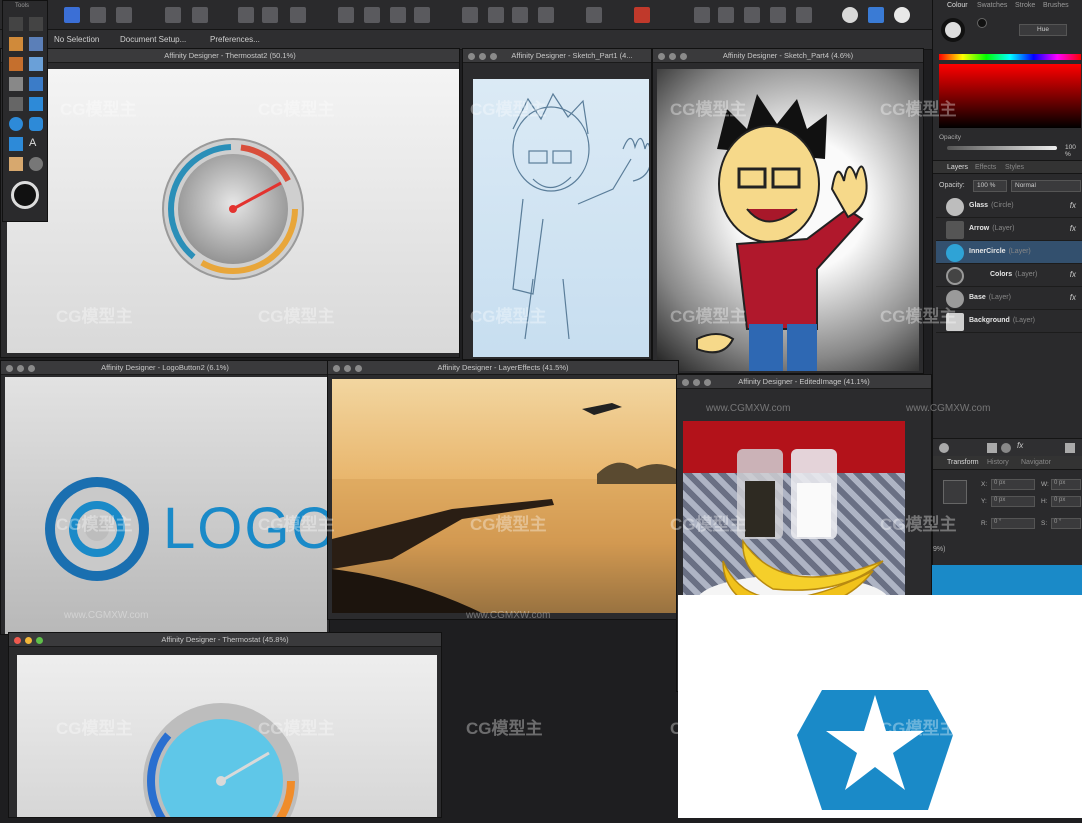 The height and width of the screenshot is (823, 1082). What do you see at coordinates (36, 64) in the screenshot?
I see `fill-tool-icon` at bounding box center [36, 64].